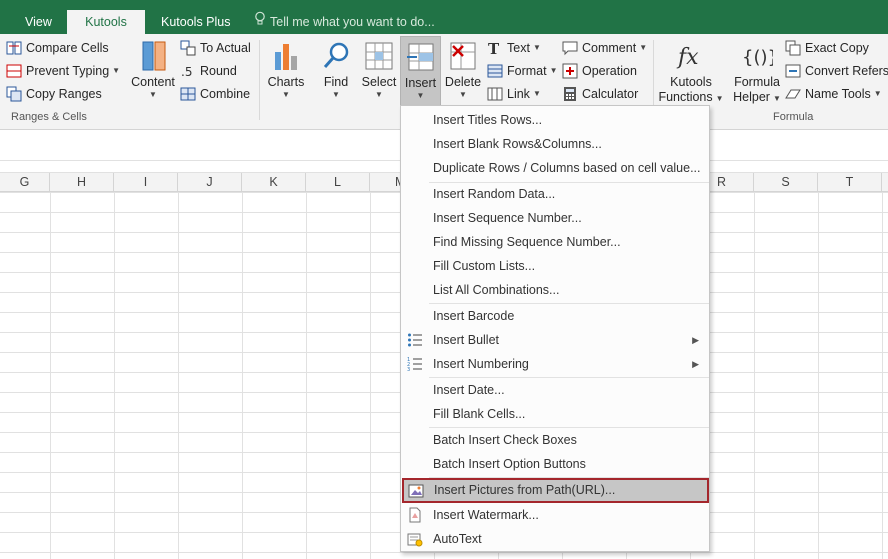 The width and height of the screenshot is (888, 559). What do you see at coordinates (68, 70) in the screenshot?
I see `prevent-typing-label: Prevent Typing` at bounding box center [68, 70].